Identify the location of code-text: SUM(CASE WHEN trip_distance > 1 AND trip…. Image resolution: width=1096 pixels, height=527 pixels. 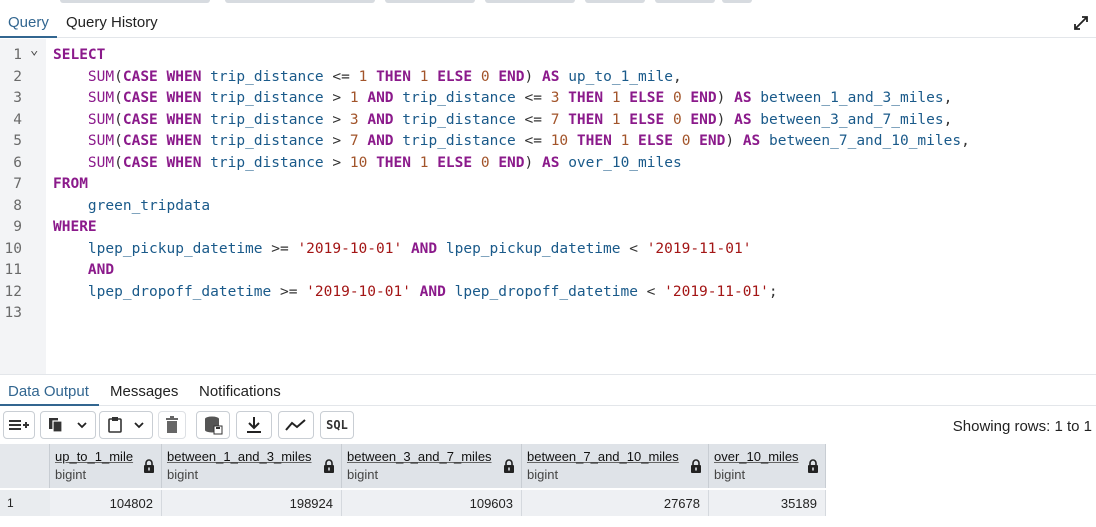
(502, 99).